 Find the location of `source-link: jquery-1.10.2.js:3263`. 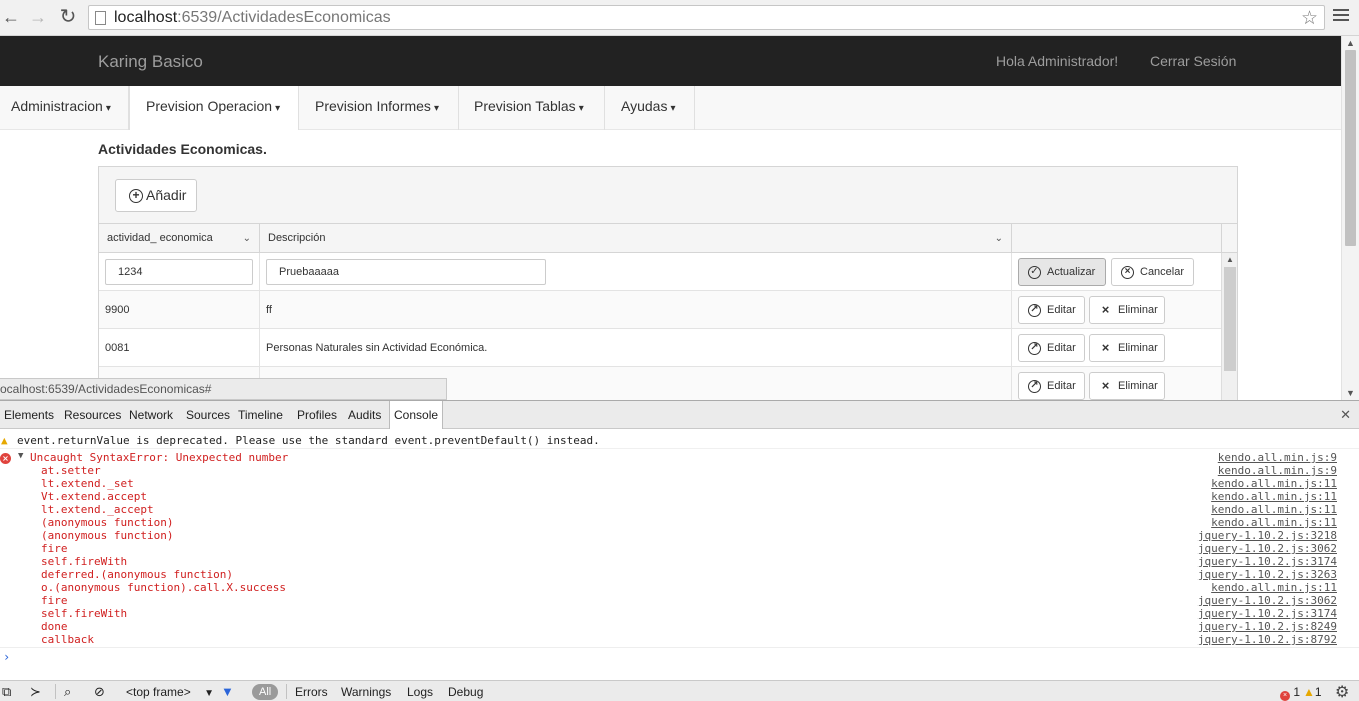

source-link: jquery-1.10.2.js:3263 is located at coordinates (1267, 574).